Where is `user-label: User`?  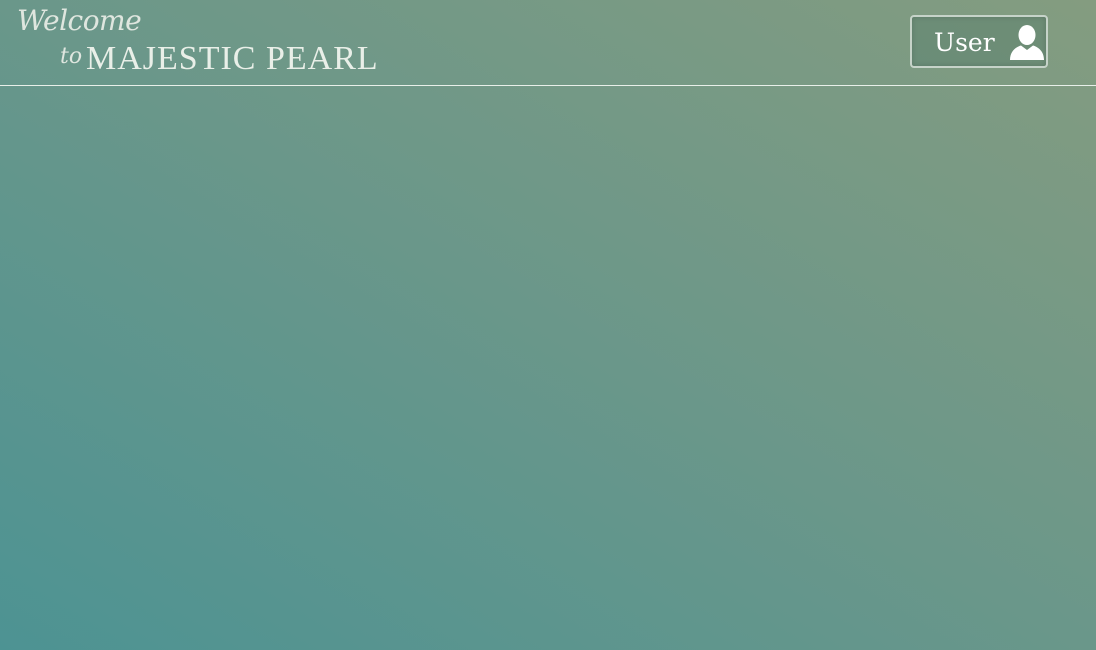
user-label: User is located at coordinates (964, 42).